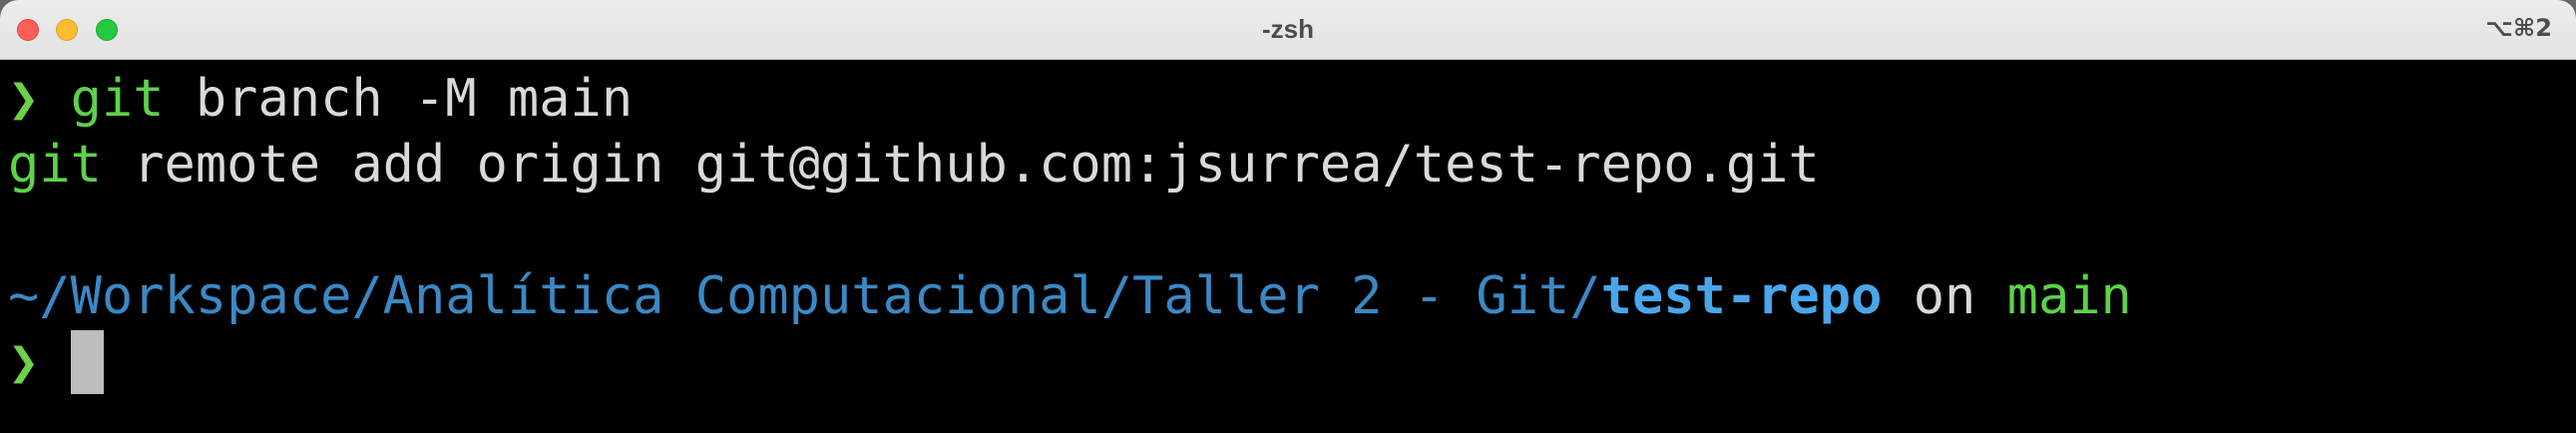 This screenshot has height=433, width=2576. I want to click on on-label: on, so click(1944, 296).